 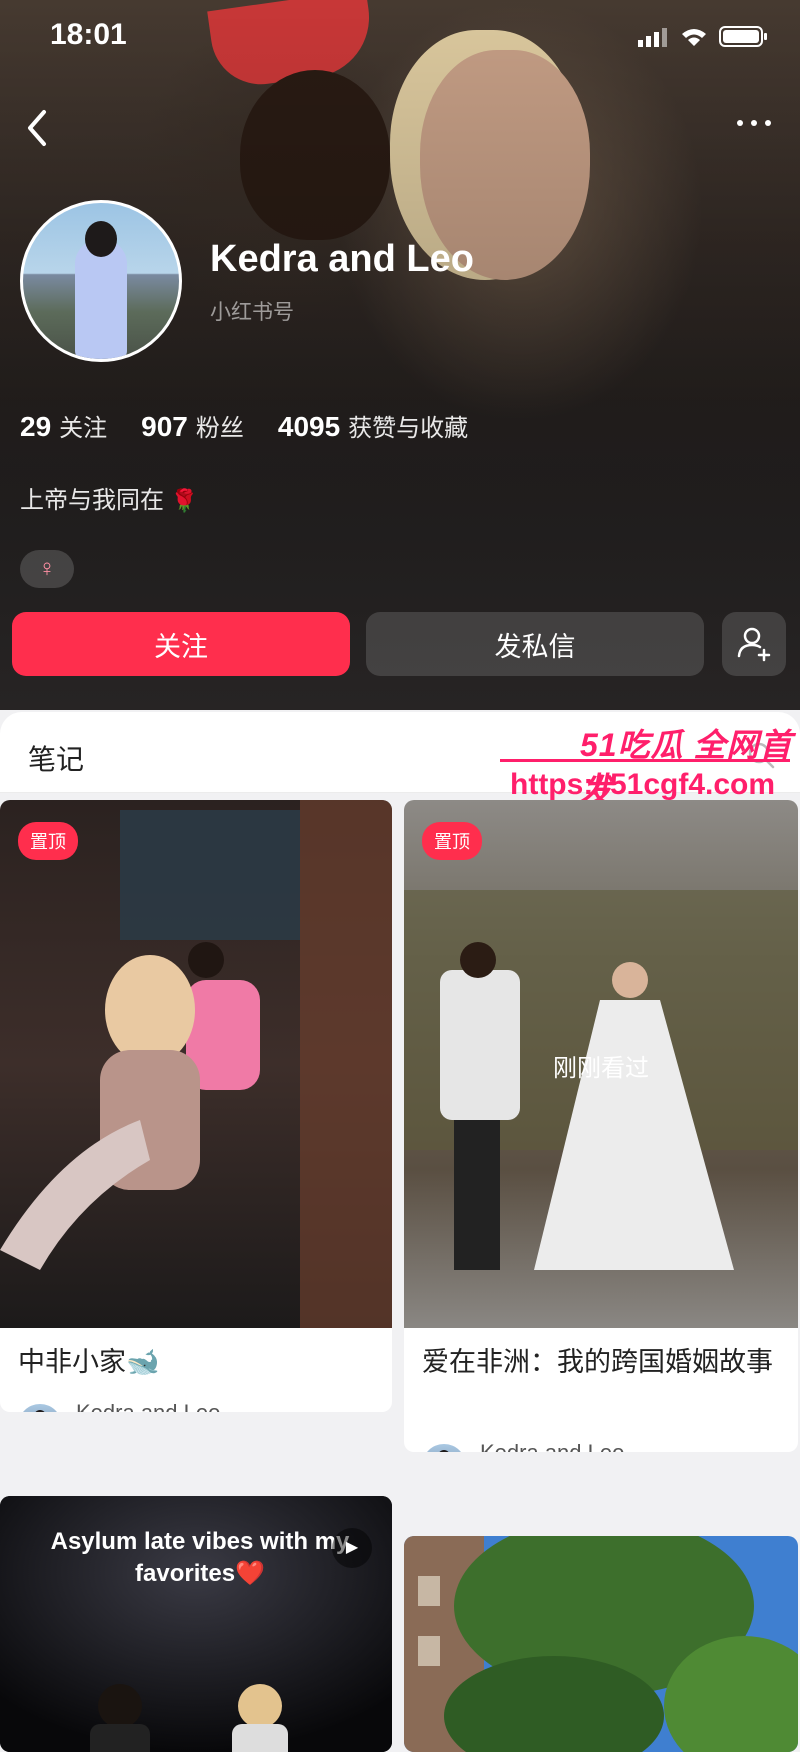 What do you see at coordinates (37, 128) in the screenshot?
I see `back-arrow-icon` at bounding box center [37, 128].